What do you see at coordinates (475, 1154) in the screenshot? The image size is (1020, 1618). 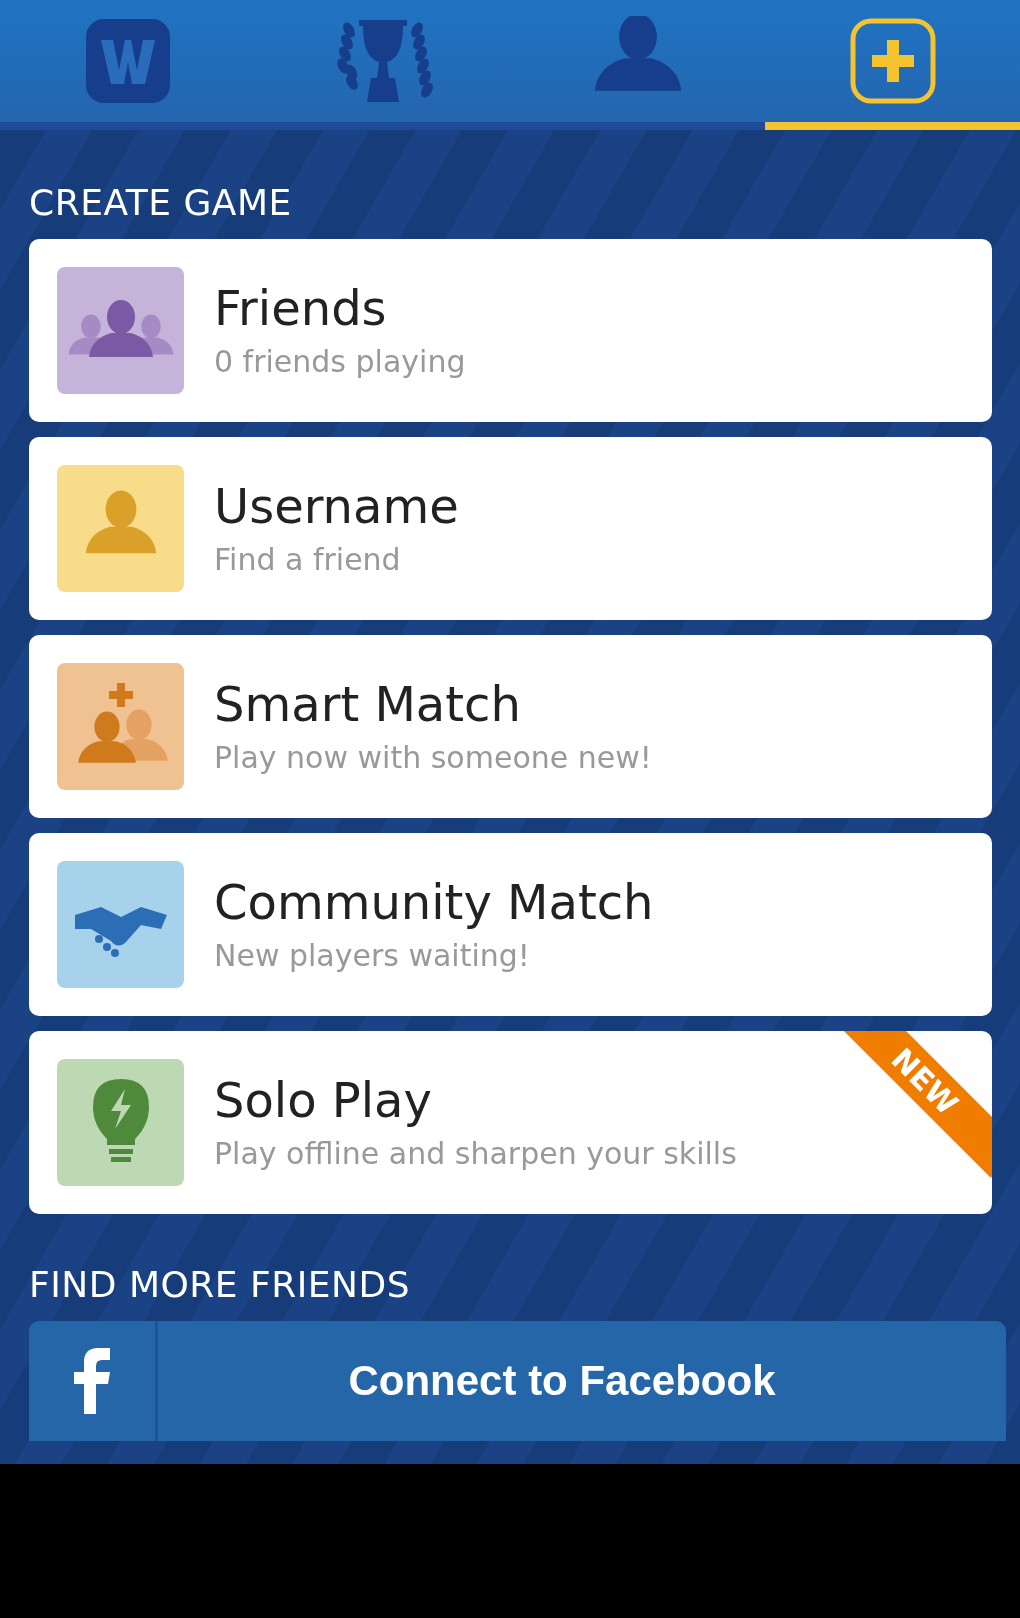 I see `option-subtitle: Play offline and sharpen your skills` at bounding box center [475, 1154].